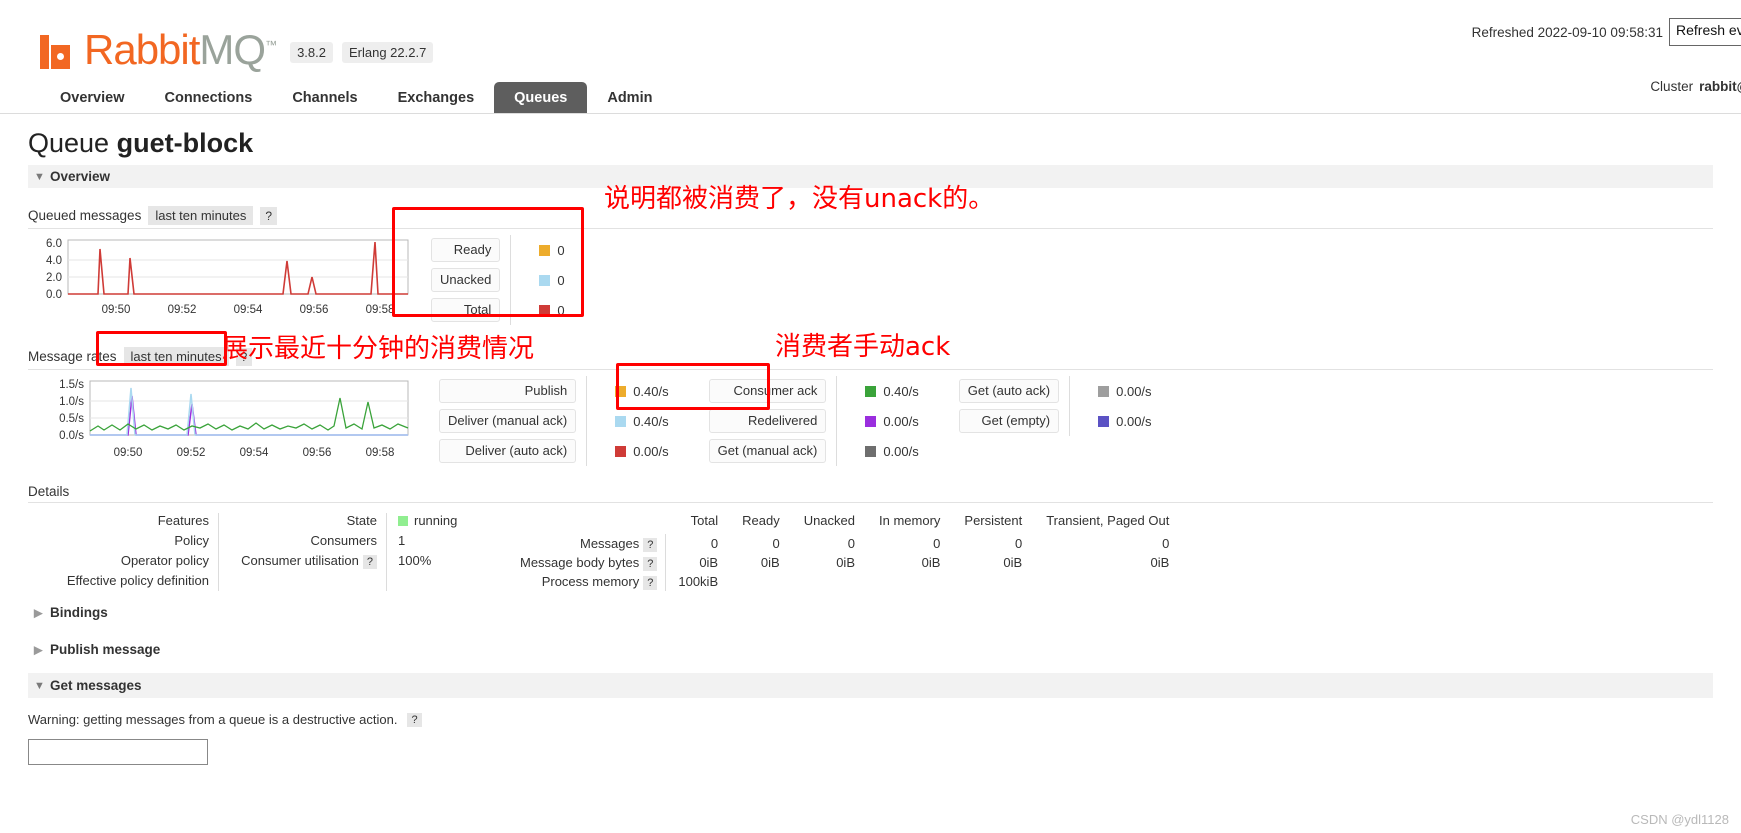  Describe the element at coordinates (182, 310) in the screenshot. I see `svg-text: 09:52` at that location.